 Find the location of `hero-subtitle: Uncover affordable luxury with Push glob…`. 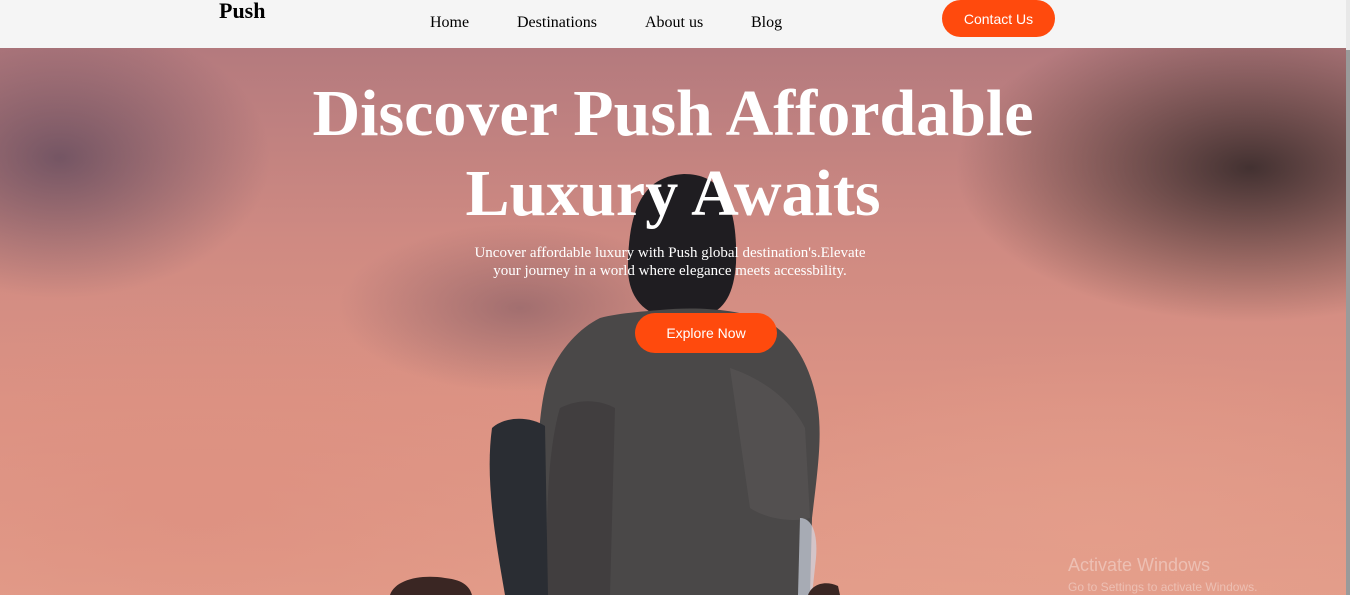

hero-subtitle: Uncover affordable luxury with Push glob… is located at coordinates (670, 262).